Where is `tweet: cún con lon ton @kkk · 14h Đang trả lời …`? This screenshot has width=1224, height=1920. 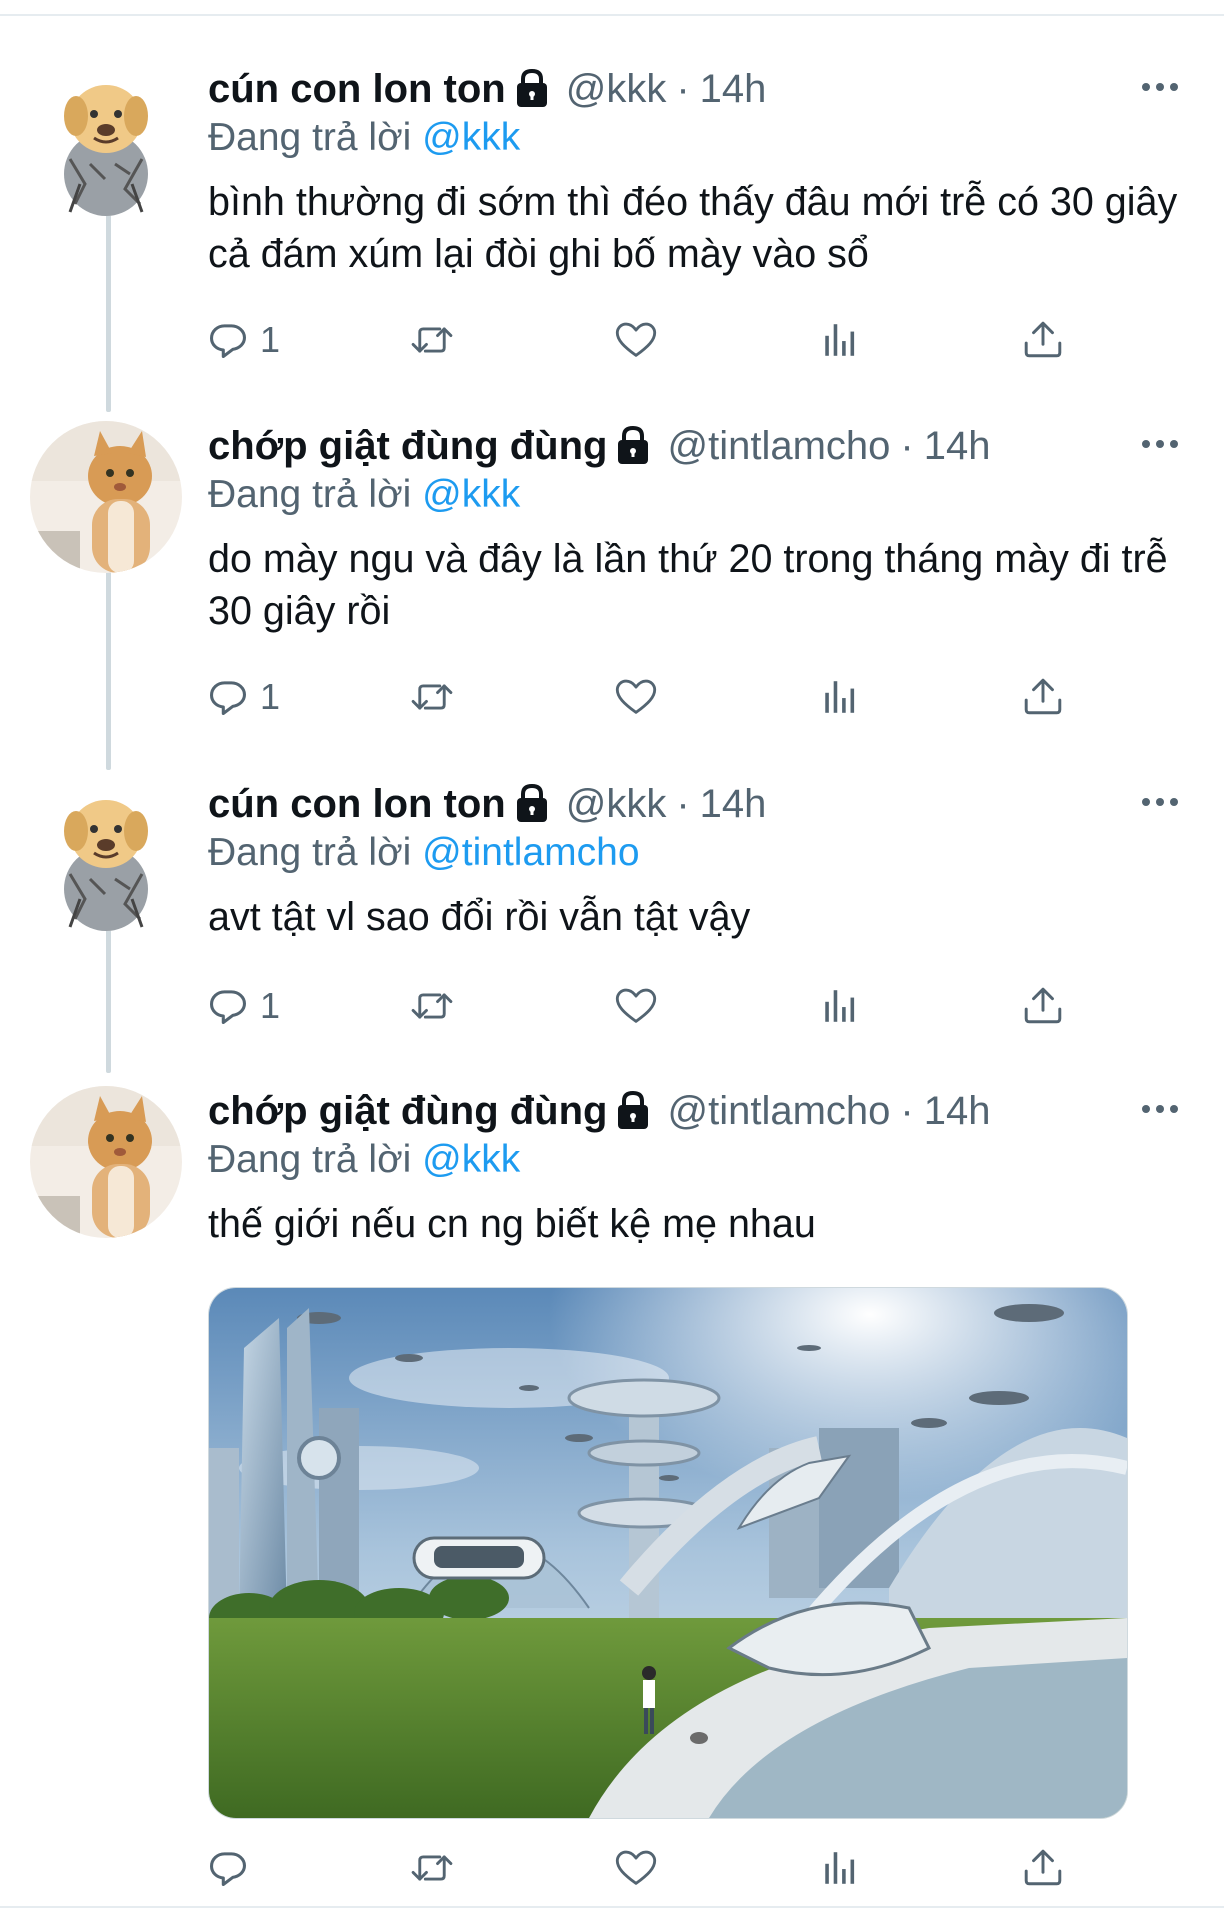
tweet: cún con lon ton @kkk · 14h Đang trả lời … is located at coordinates (612, 909).